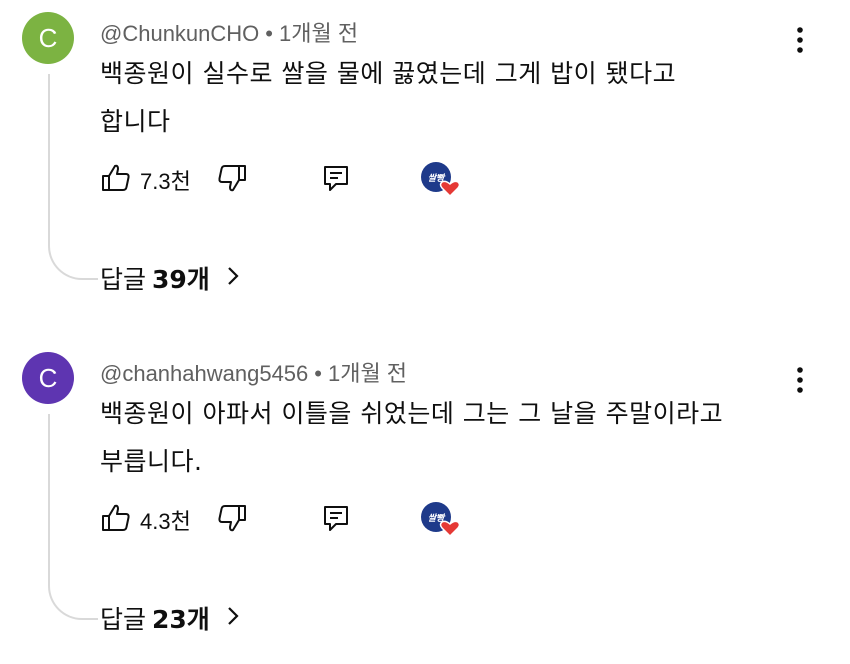 Image resolution: width=850 pixels, height=664 pixels. I want to click on author-handle: @ChunkunCHO, so click(179, 33).